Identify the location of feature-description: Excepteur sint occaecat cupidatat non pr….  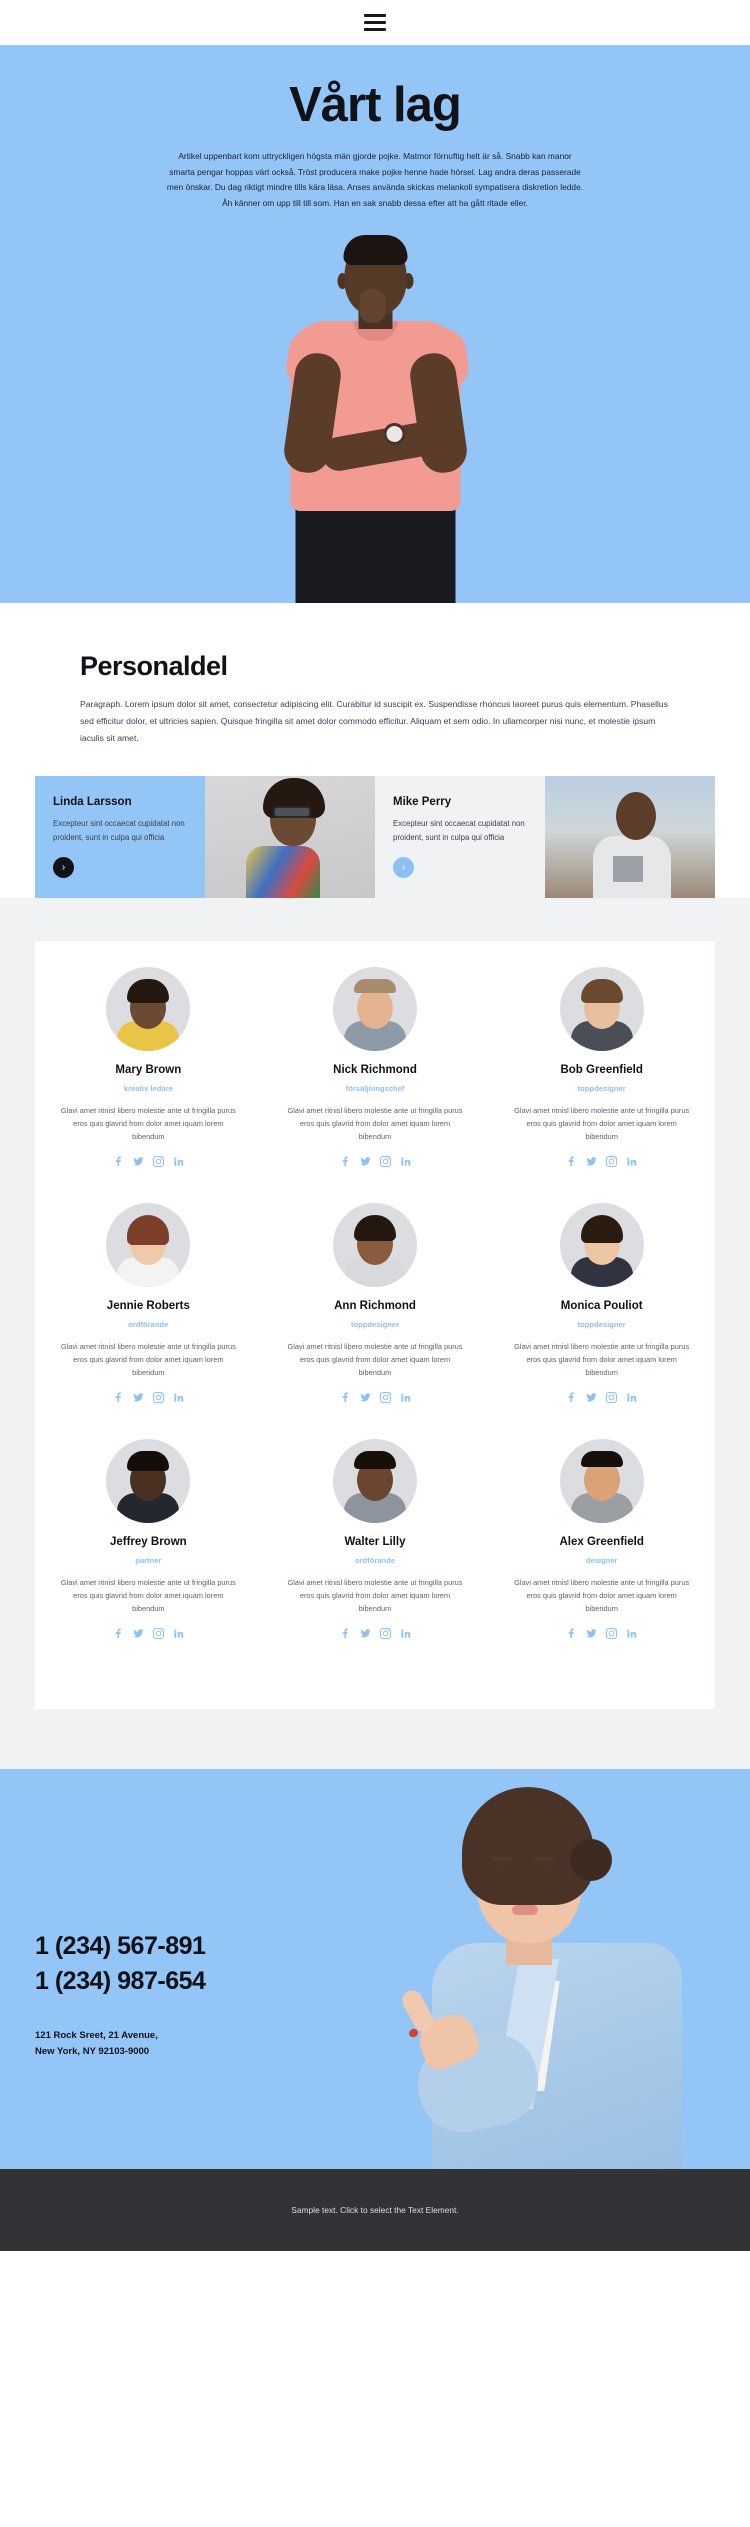
(459, 830).